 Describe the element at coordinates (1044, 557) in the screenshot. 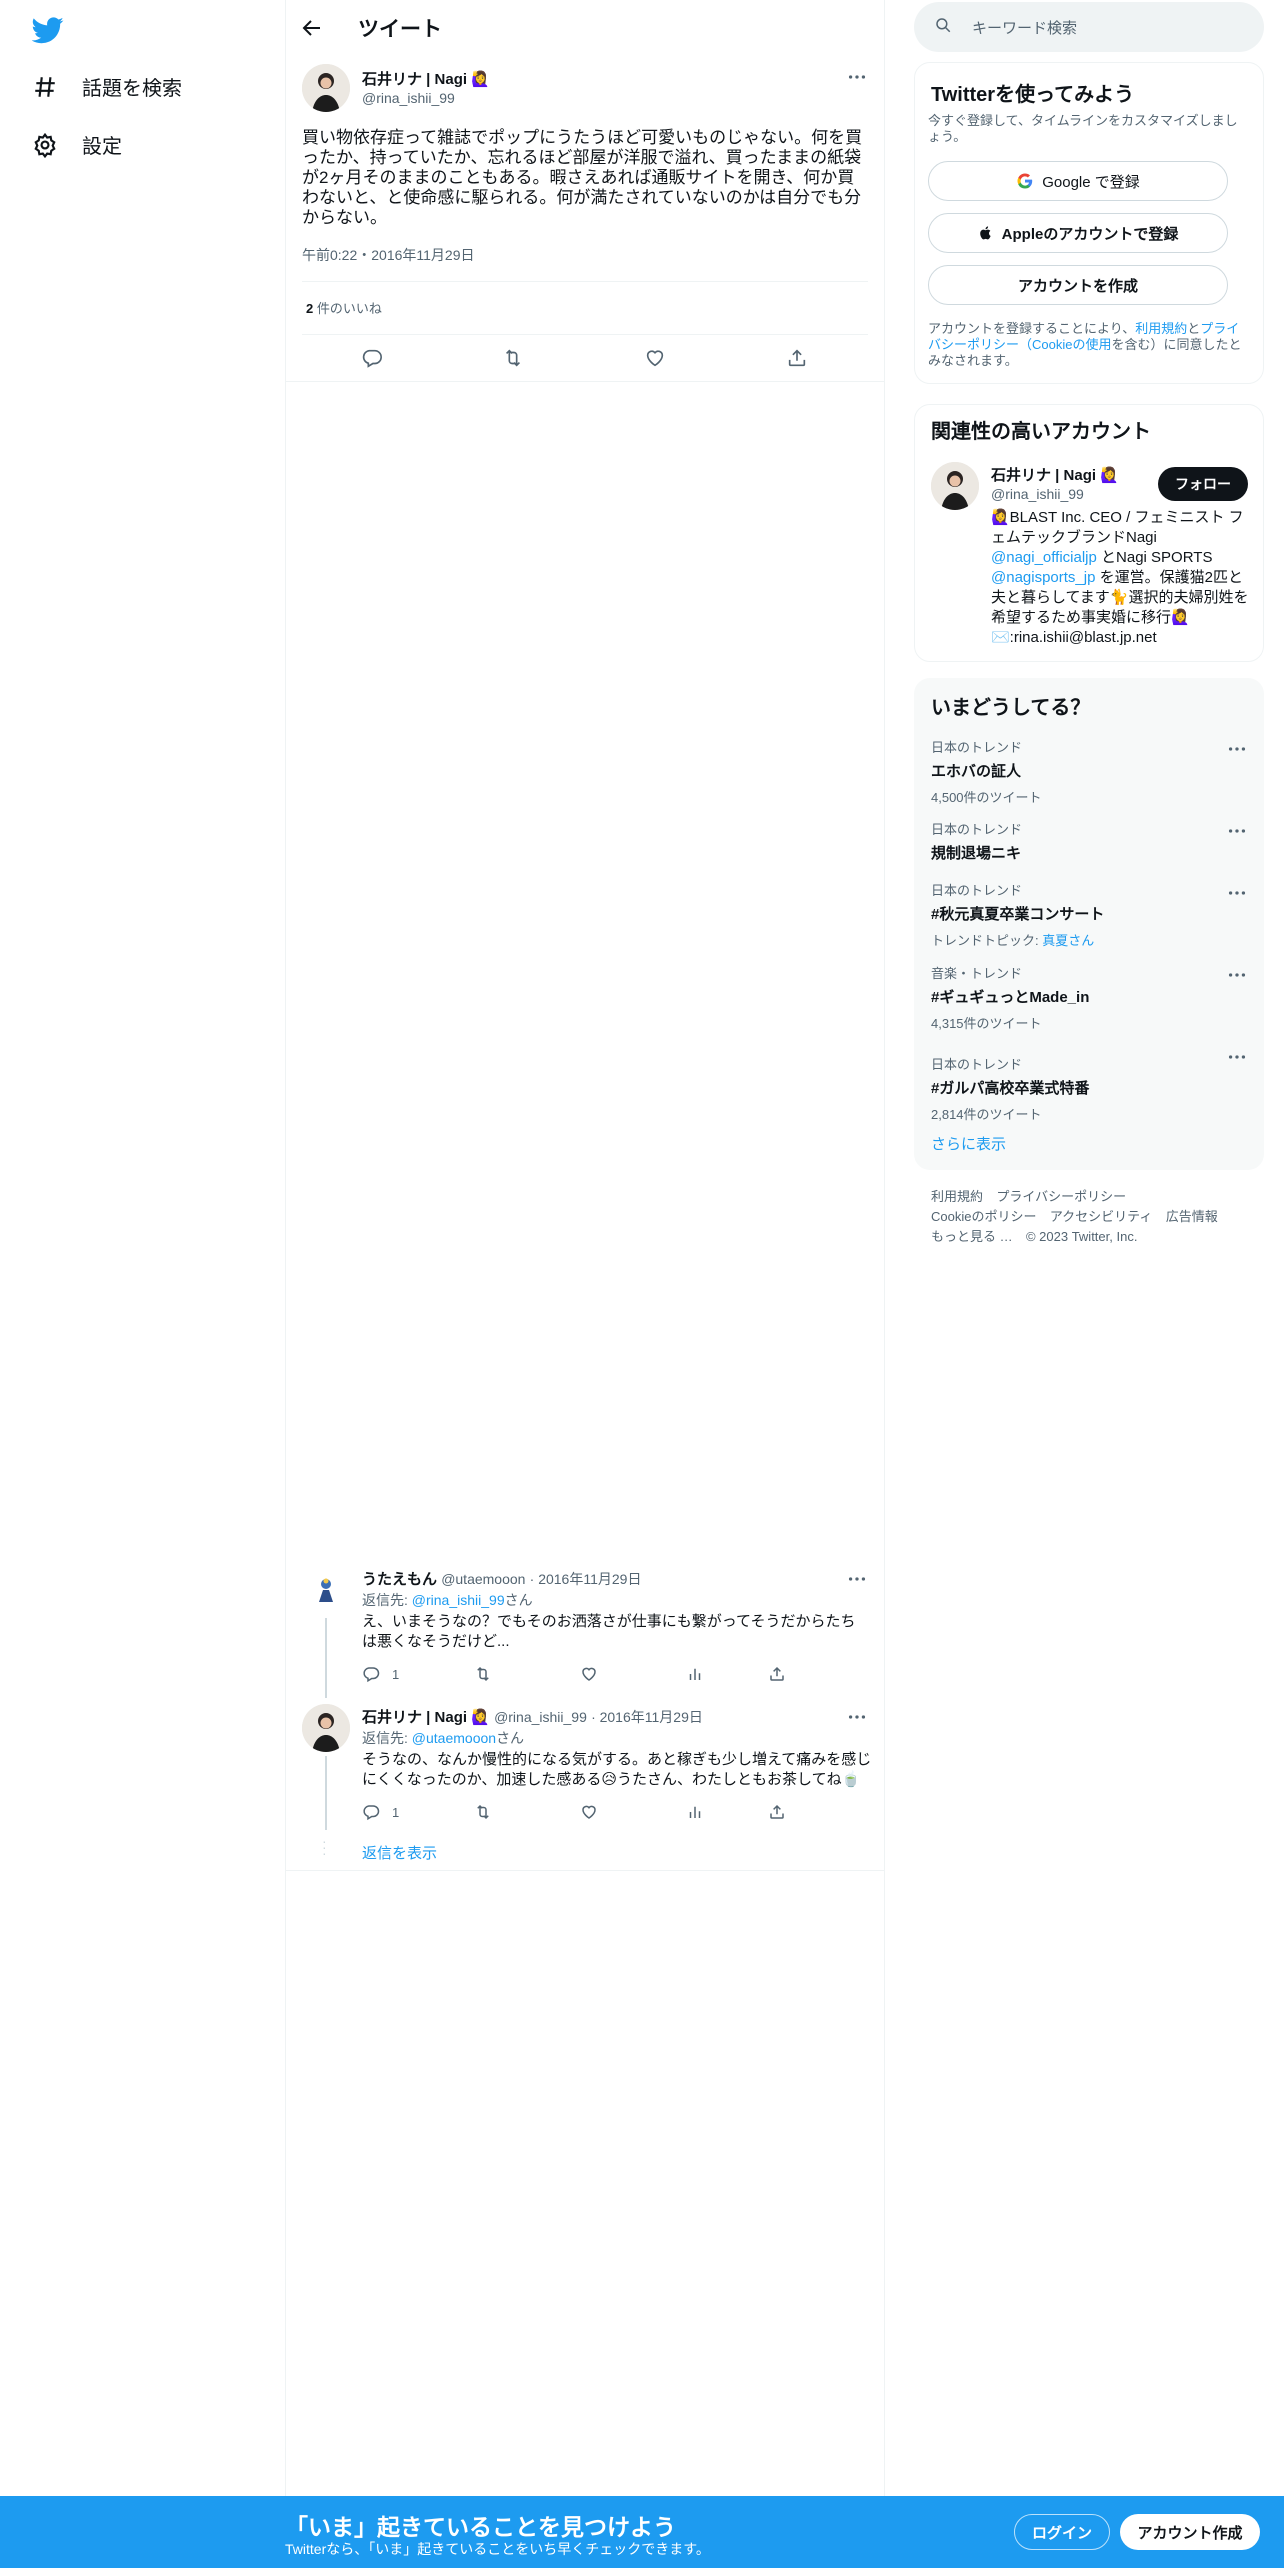

I see `bio-link-nagi: @nagi_officialjp` at that location.